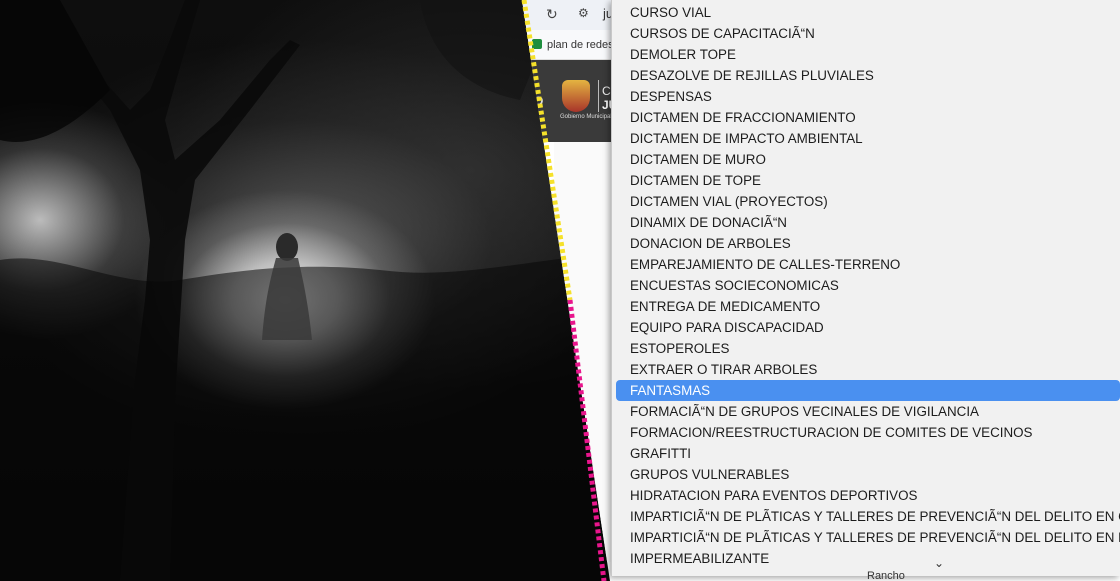 Image resolution: width=1120 pixels, height=581 pixels. What do you see at coordinates (868, 201) in the screenshot?
I see `dropdown-option: DICTAMEN VIAL (PROYECTOS)` at bounding box center [868, 201].